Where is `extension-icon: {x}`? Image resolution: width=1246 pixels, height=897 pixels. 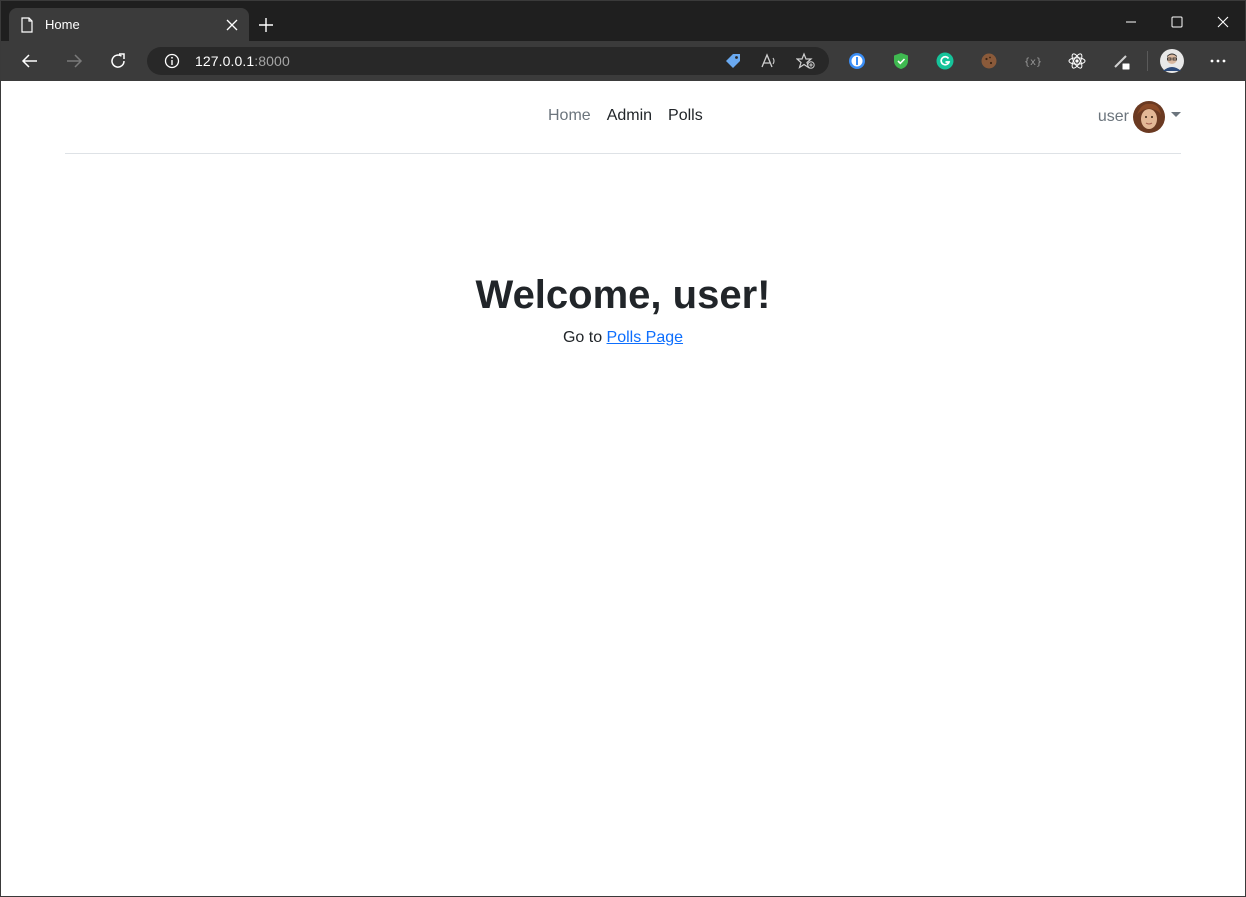 extension-icon: {x} is located at coordinates (1033, 61).